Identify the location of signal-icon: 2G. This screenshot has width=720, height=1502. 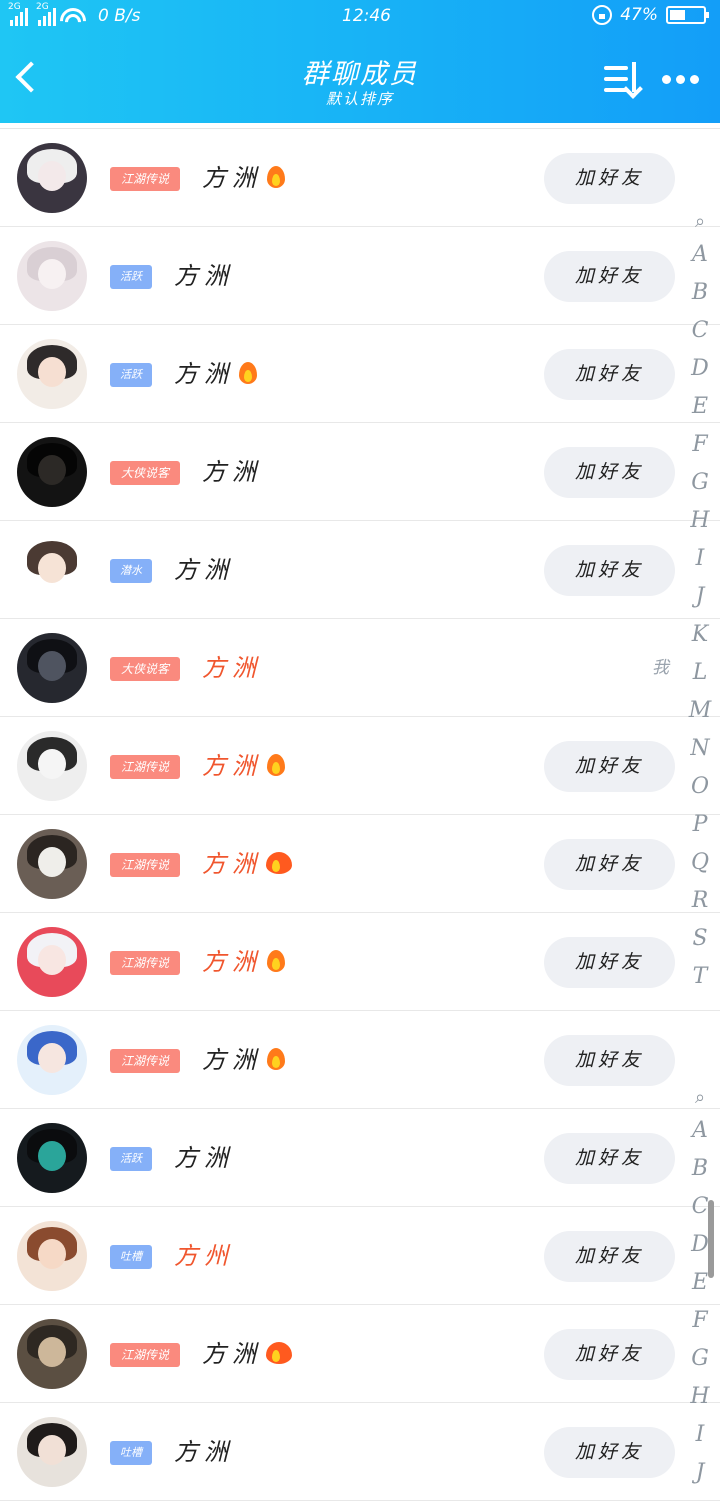
(46, 14).